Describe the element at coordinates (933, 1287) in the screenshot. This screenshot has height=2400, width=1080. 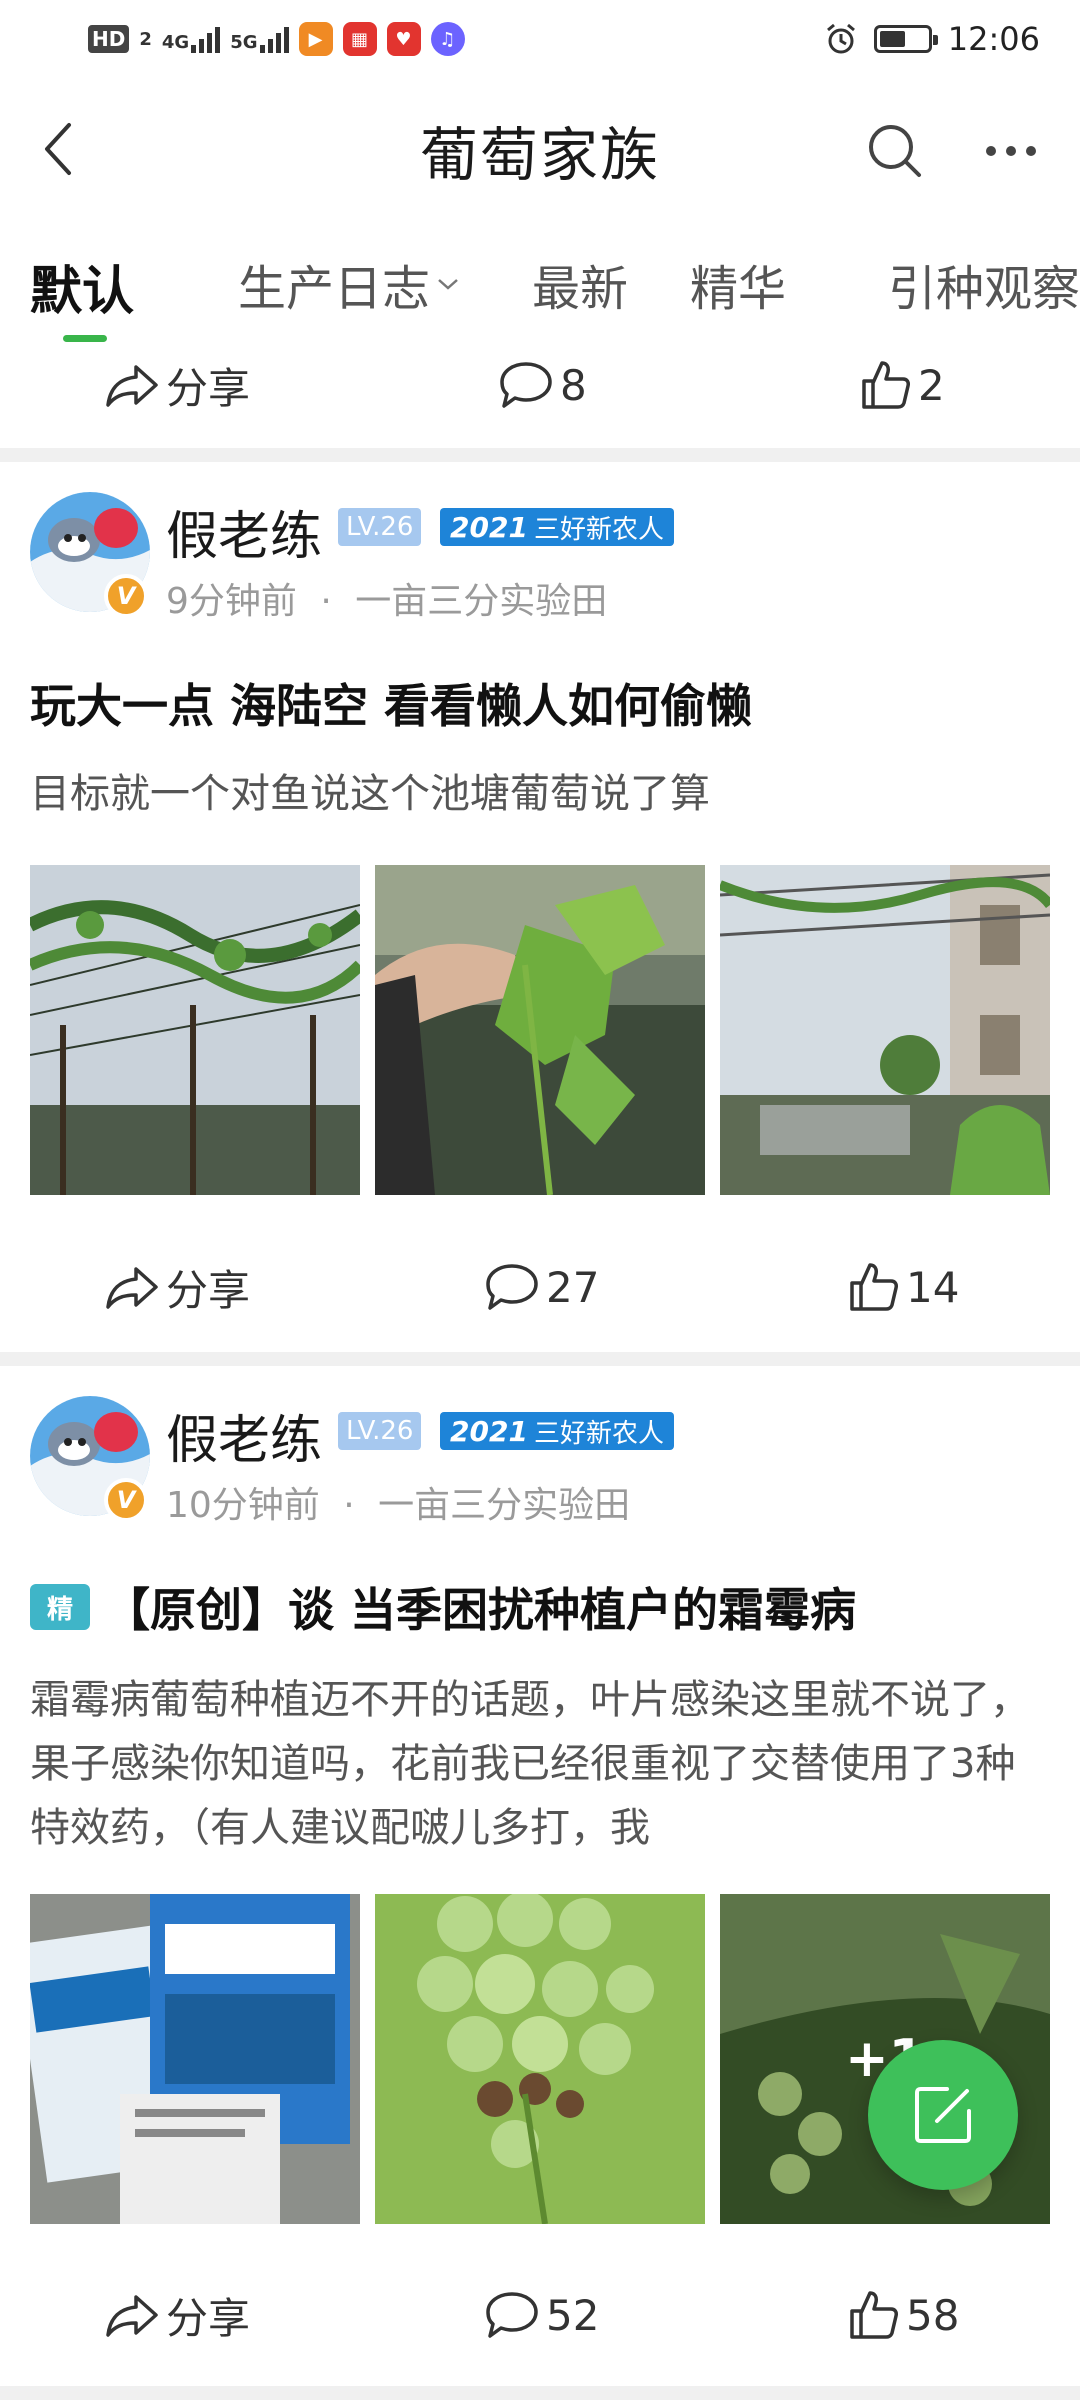
I see `like-count: 14` at that location.